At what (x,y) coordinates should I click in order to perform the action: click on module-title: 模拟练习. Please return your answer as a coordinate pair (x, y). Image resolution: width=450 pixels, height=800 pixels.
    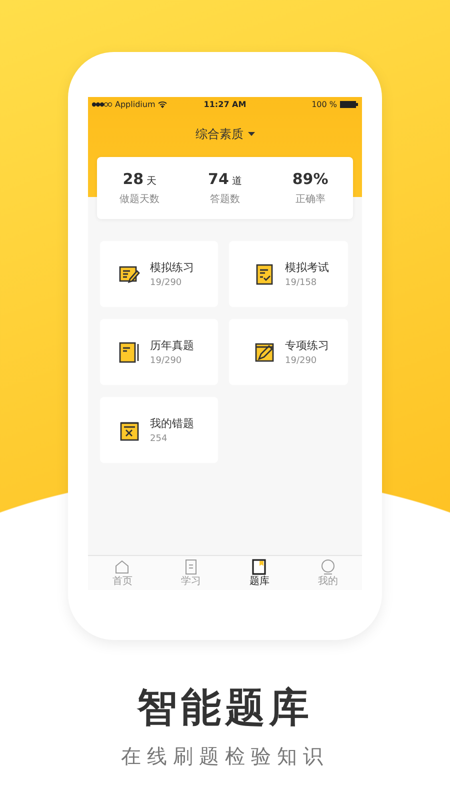
    Looking at the image, I should click on (172, 267).